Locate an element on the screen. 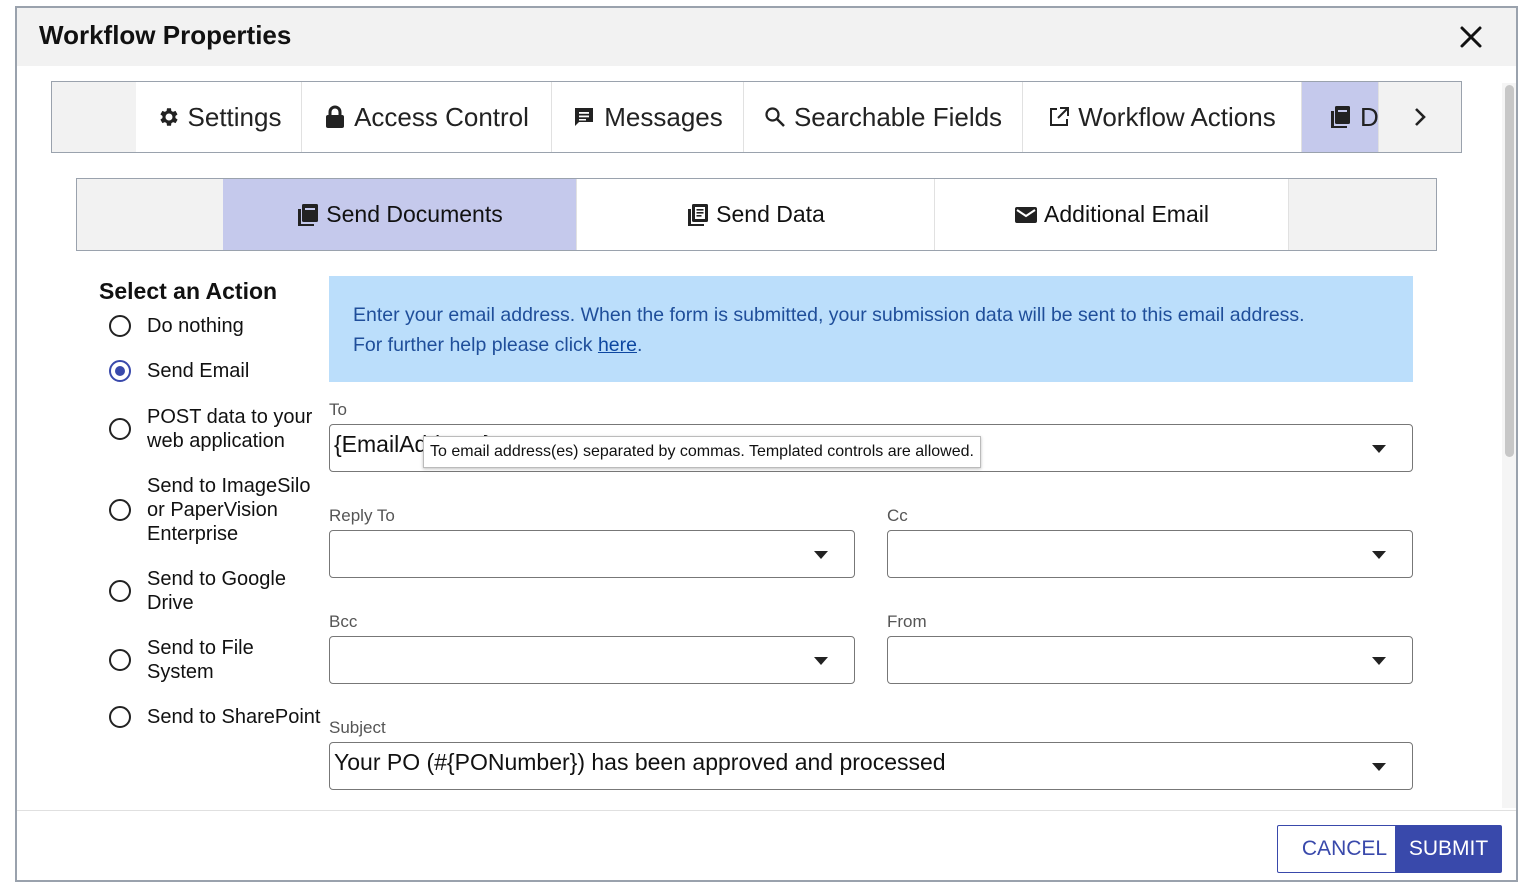 The image size is (1522, 893). tab-settings: Settings is located at coordinates (219, 117).